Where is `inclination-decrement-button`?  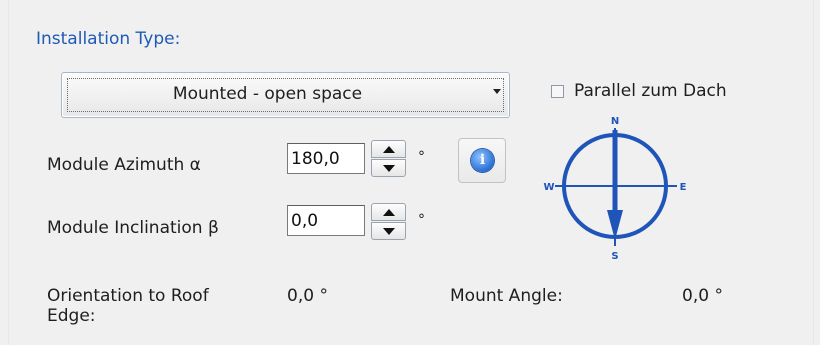
inclination-decrement-button is located at coordinates (388, 231).